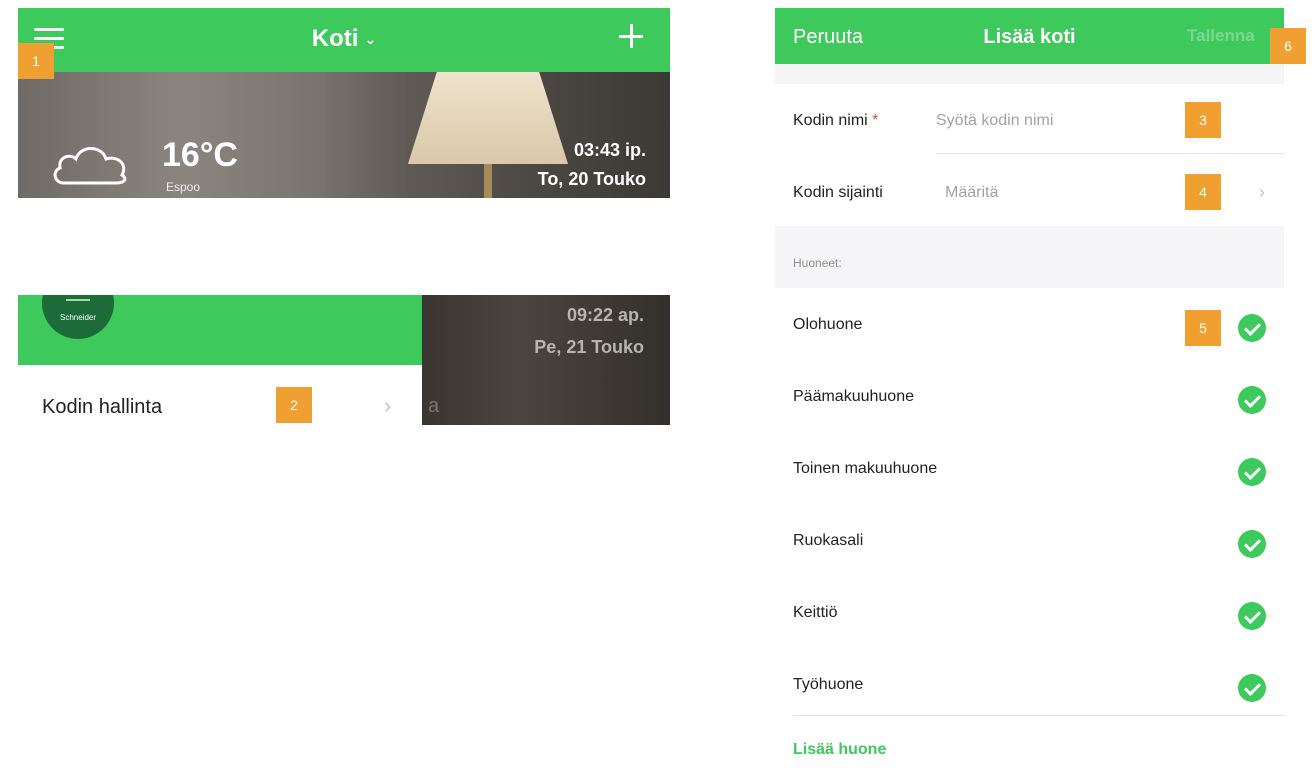  I want to click on current-time: 03:43 ip., so click(609, 150).